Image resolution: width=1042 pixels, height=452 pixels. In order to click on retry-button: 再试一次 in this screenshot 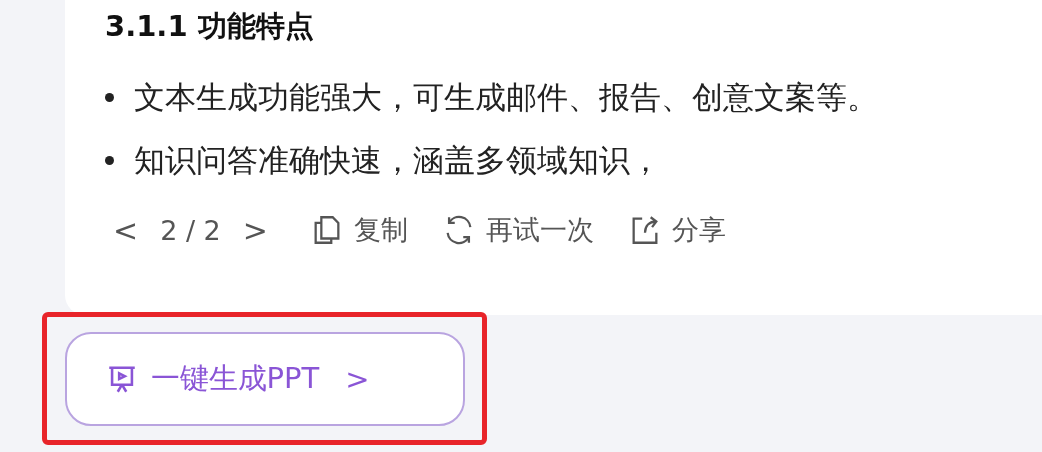, I will do `click(517, 230)`.